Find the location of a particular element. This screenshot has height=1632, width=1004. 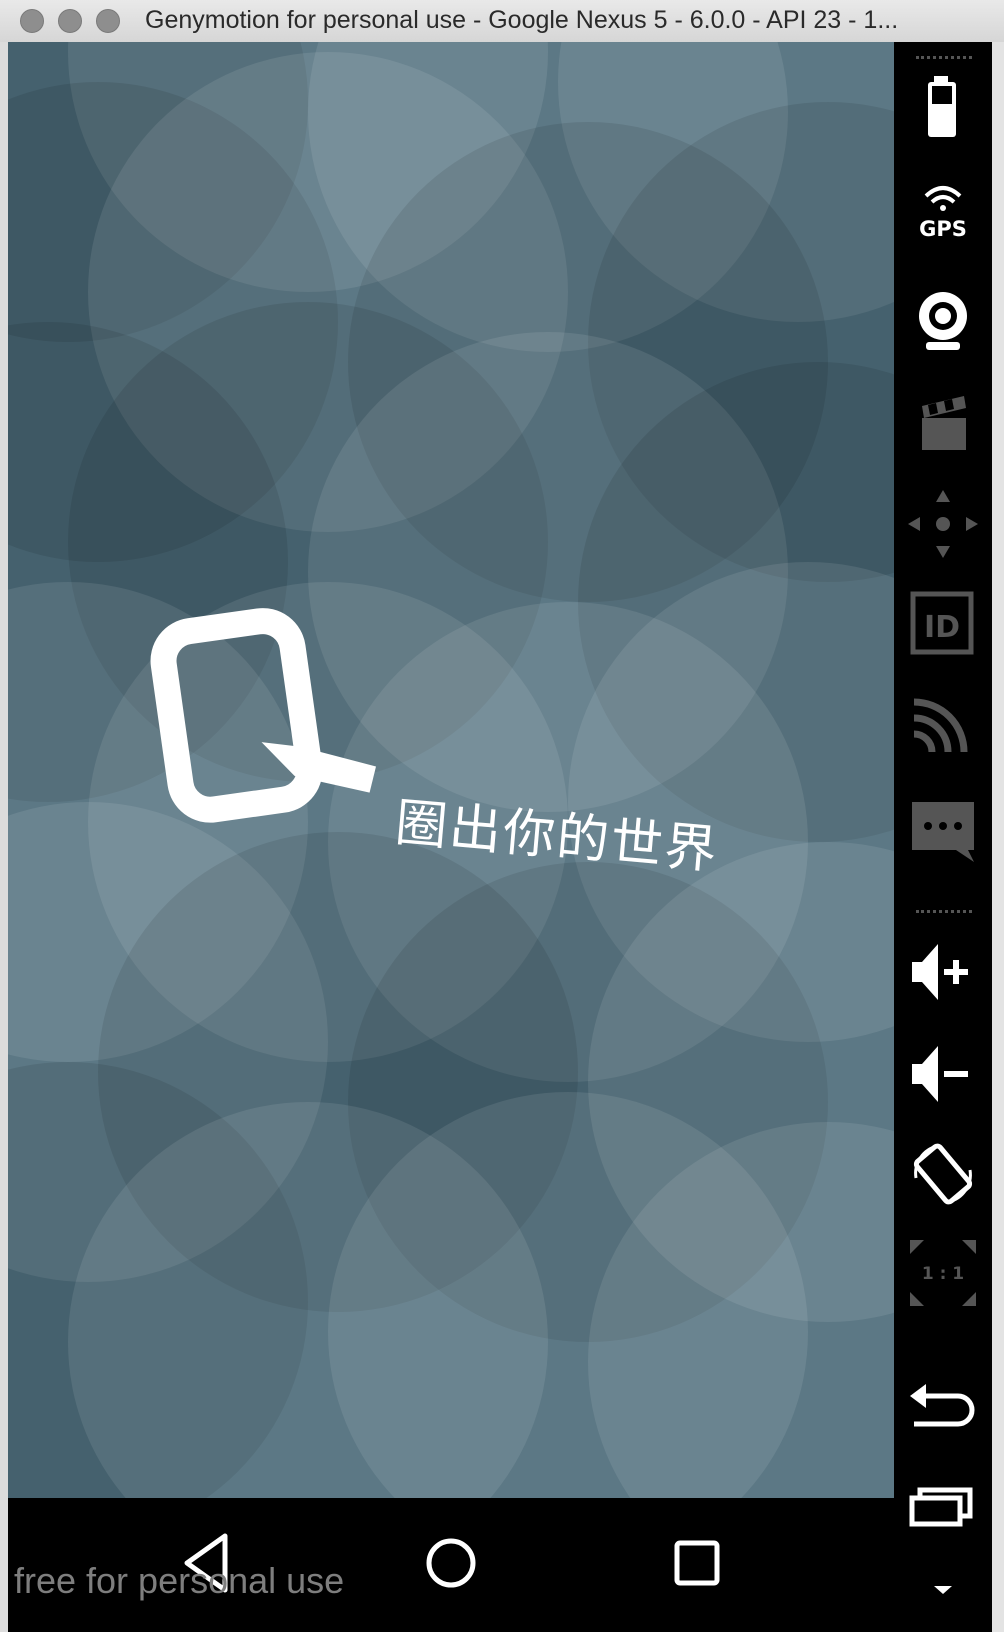

screencast-widget-button is located at coordinates (943, 428).